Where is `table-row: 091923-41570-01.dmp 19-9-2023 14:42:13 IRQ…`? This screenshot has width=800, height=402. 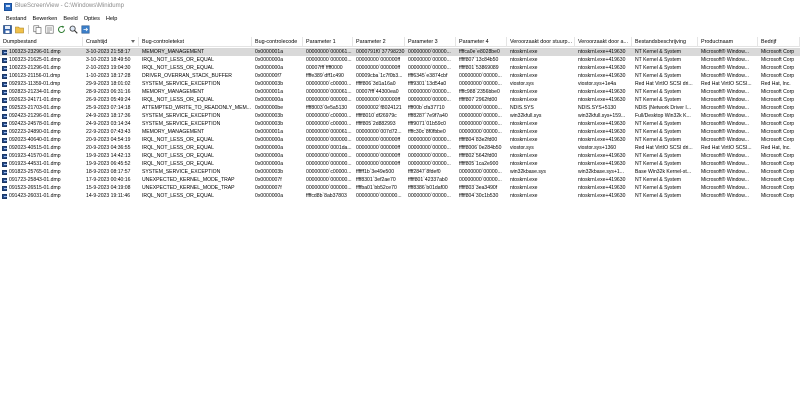 table-row: 091923-41570-01.dmp 19-9-2023 14:42:13 IRQ… is located at coordinates (400, 156).